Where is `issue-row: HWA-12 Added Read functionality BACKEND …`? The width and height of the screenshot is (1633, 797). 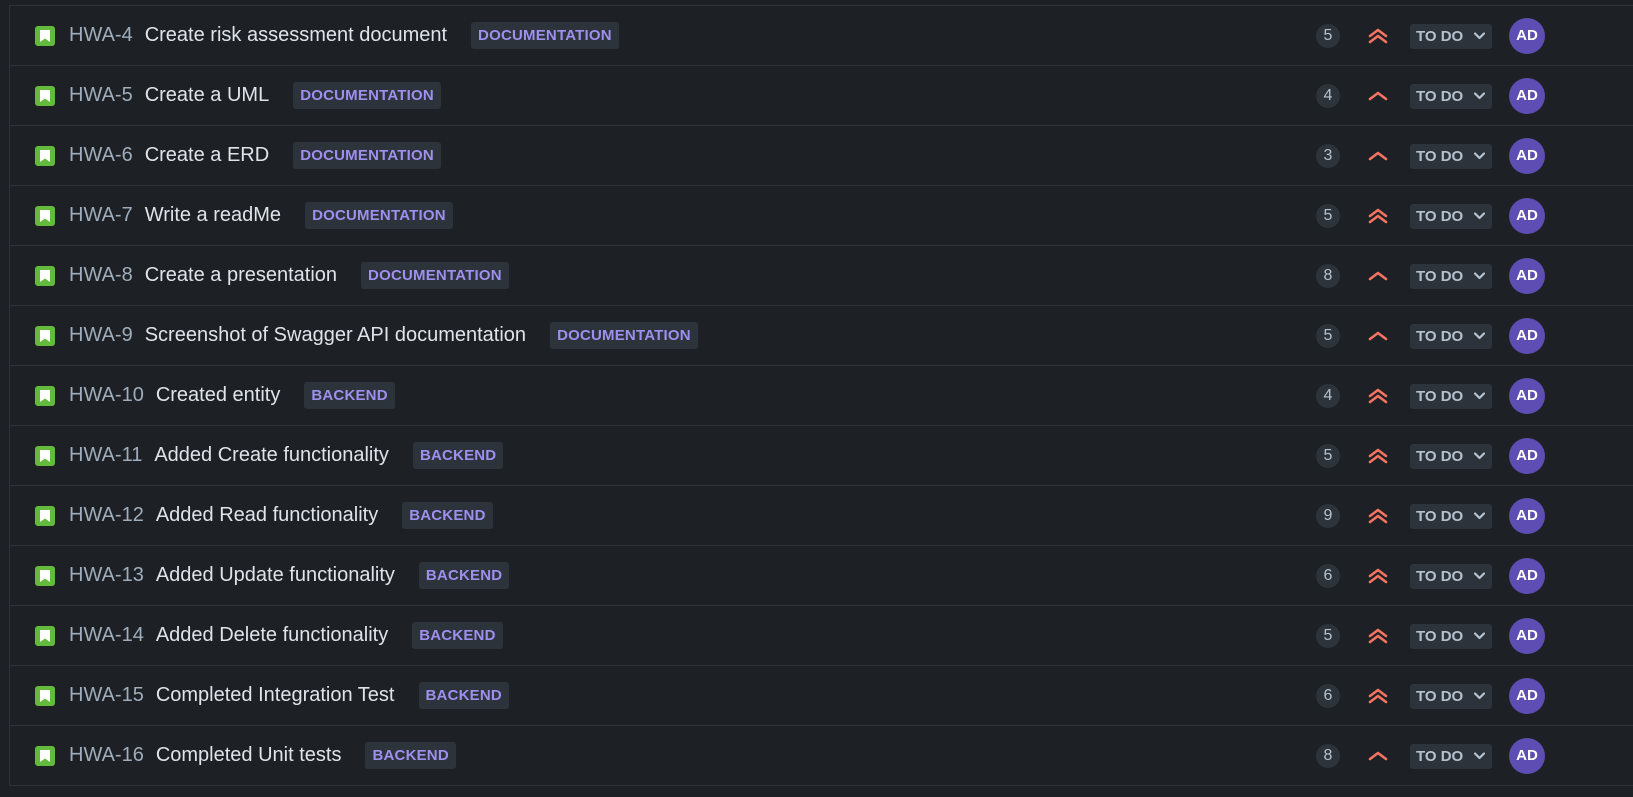
issue-row: HWA-12 Added Read functionality BACKEND … is located at coordinates (821, 516).